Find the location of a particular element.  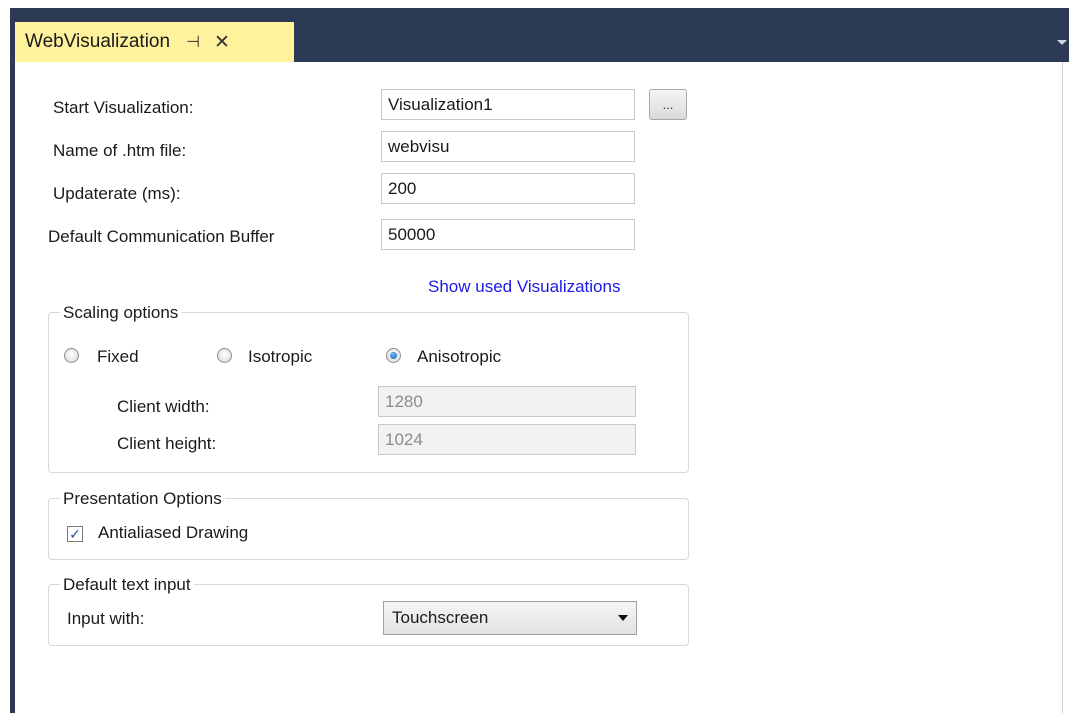

update-rate-field: 200 is located at coordinates (508, 188).